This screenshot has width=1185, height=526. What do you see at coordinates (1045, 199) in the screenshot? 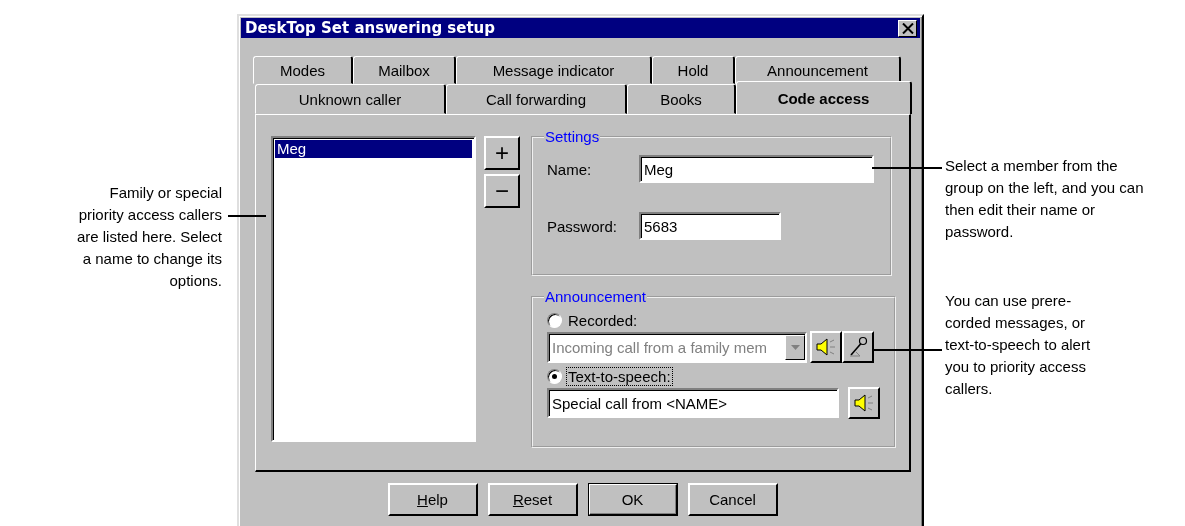
I see `annotation-text: Select a member from the group on the left, and you can then edit their name or password.` at bounding box center [1045, 199].